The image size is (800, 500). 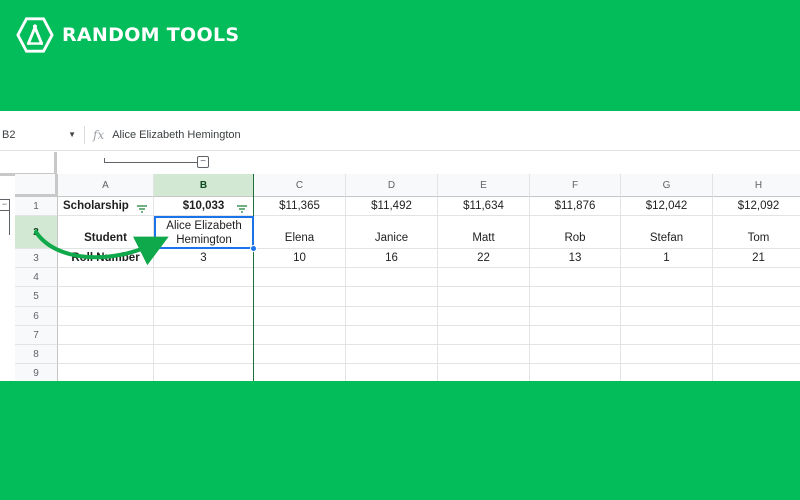 I want to click on cell-a3: Roll Number, so click(x=106, y=258).